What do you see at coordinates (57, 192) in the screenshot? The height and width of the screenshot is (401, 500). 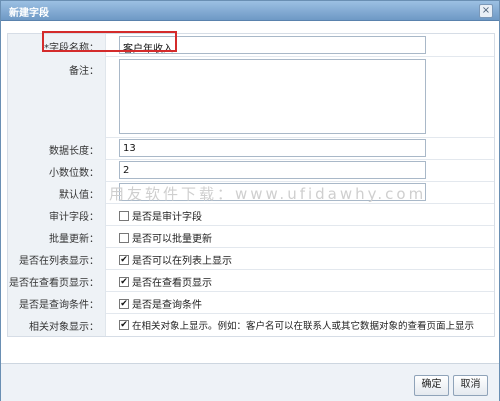 I see `label-cell: 默认值：` at bounding box center [57, 192].